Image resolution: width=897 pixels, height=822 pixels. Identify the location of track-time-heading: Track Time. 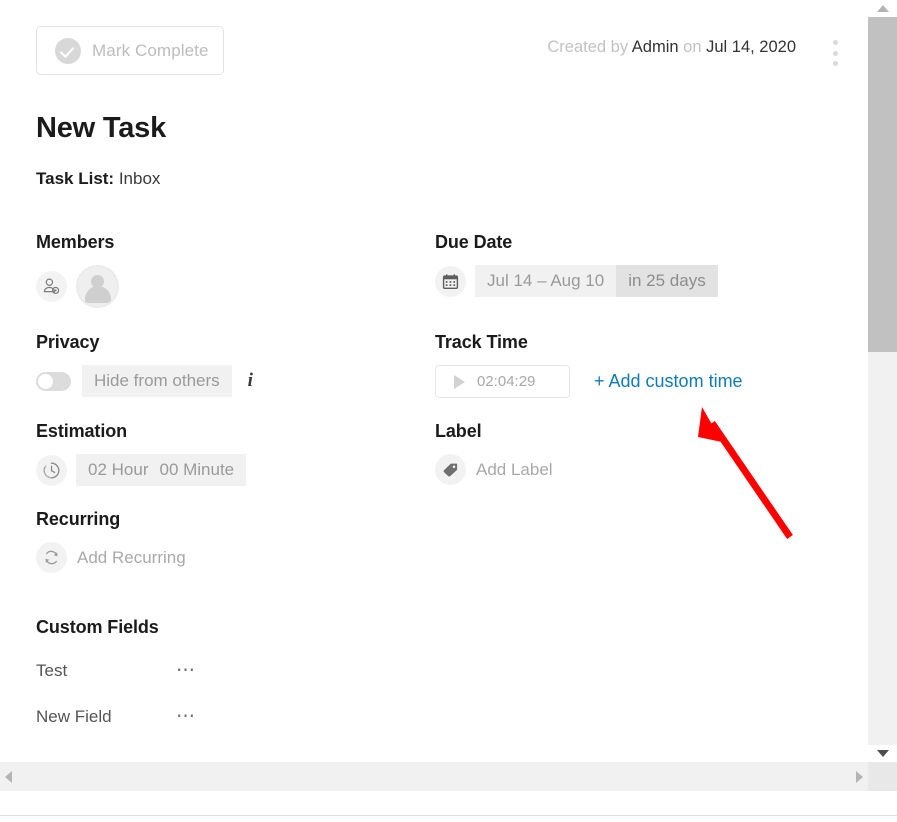
(481, 342).